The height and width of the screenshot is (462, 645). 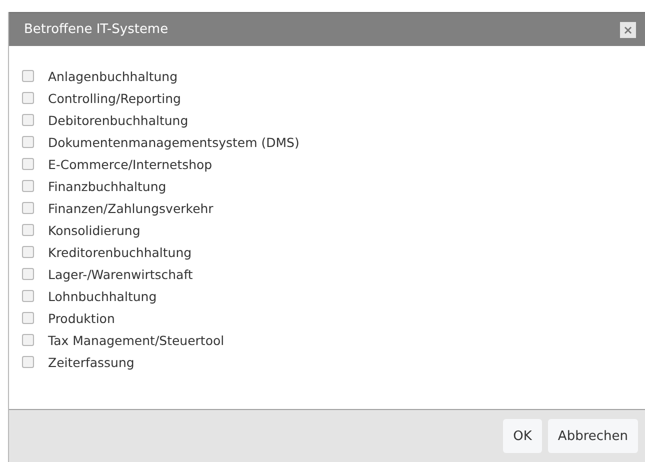 What do you see at coordinates (102, 296) in the screenshot?
I see `checkbox-label: Lohnbuchhaltung` at bounding box center [102, 296].